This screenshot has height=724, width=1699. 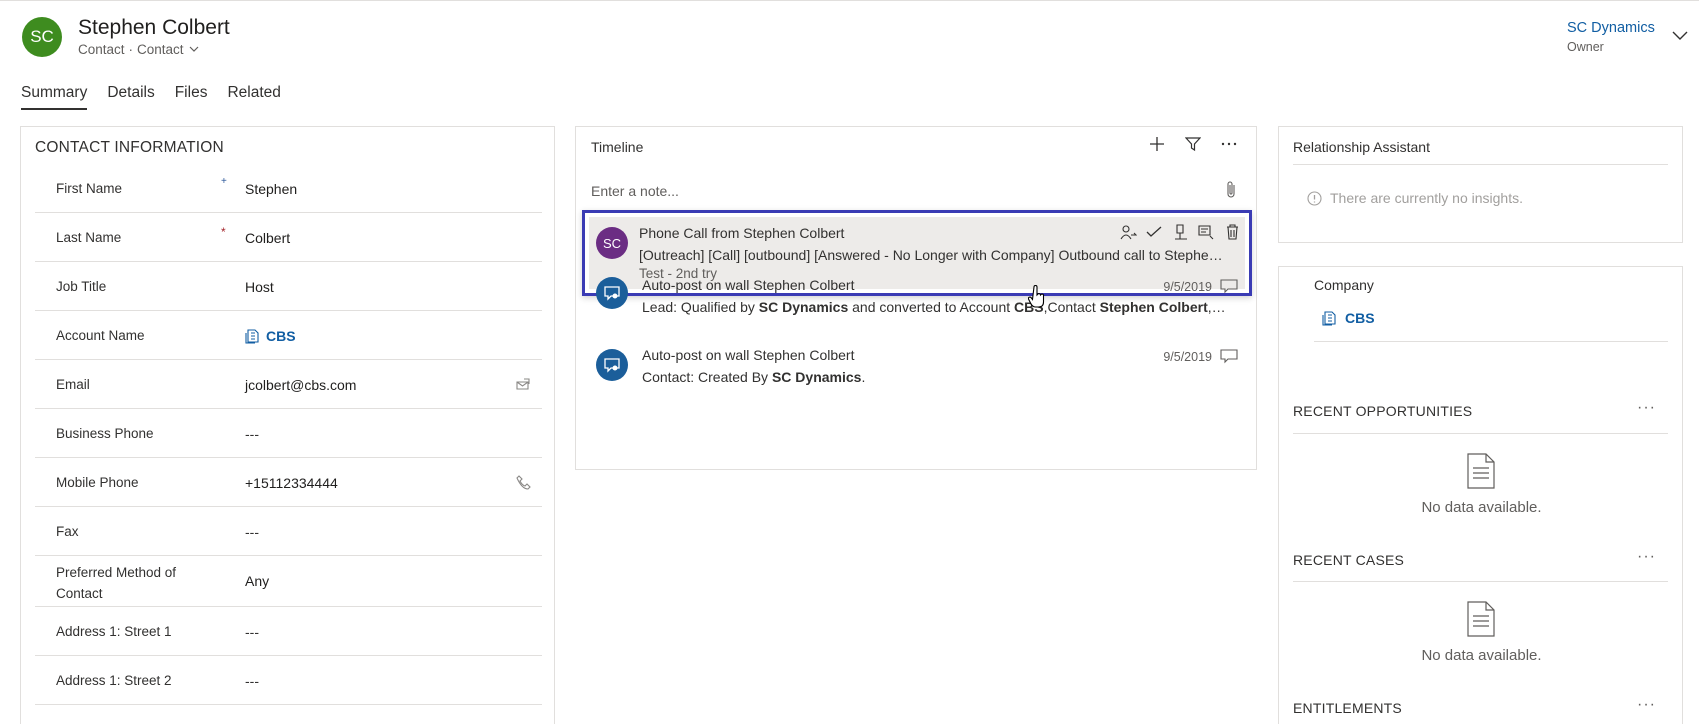 I want to click on field-value: +15112334444, so click(x=291, y=483).